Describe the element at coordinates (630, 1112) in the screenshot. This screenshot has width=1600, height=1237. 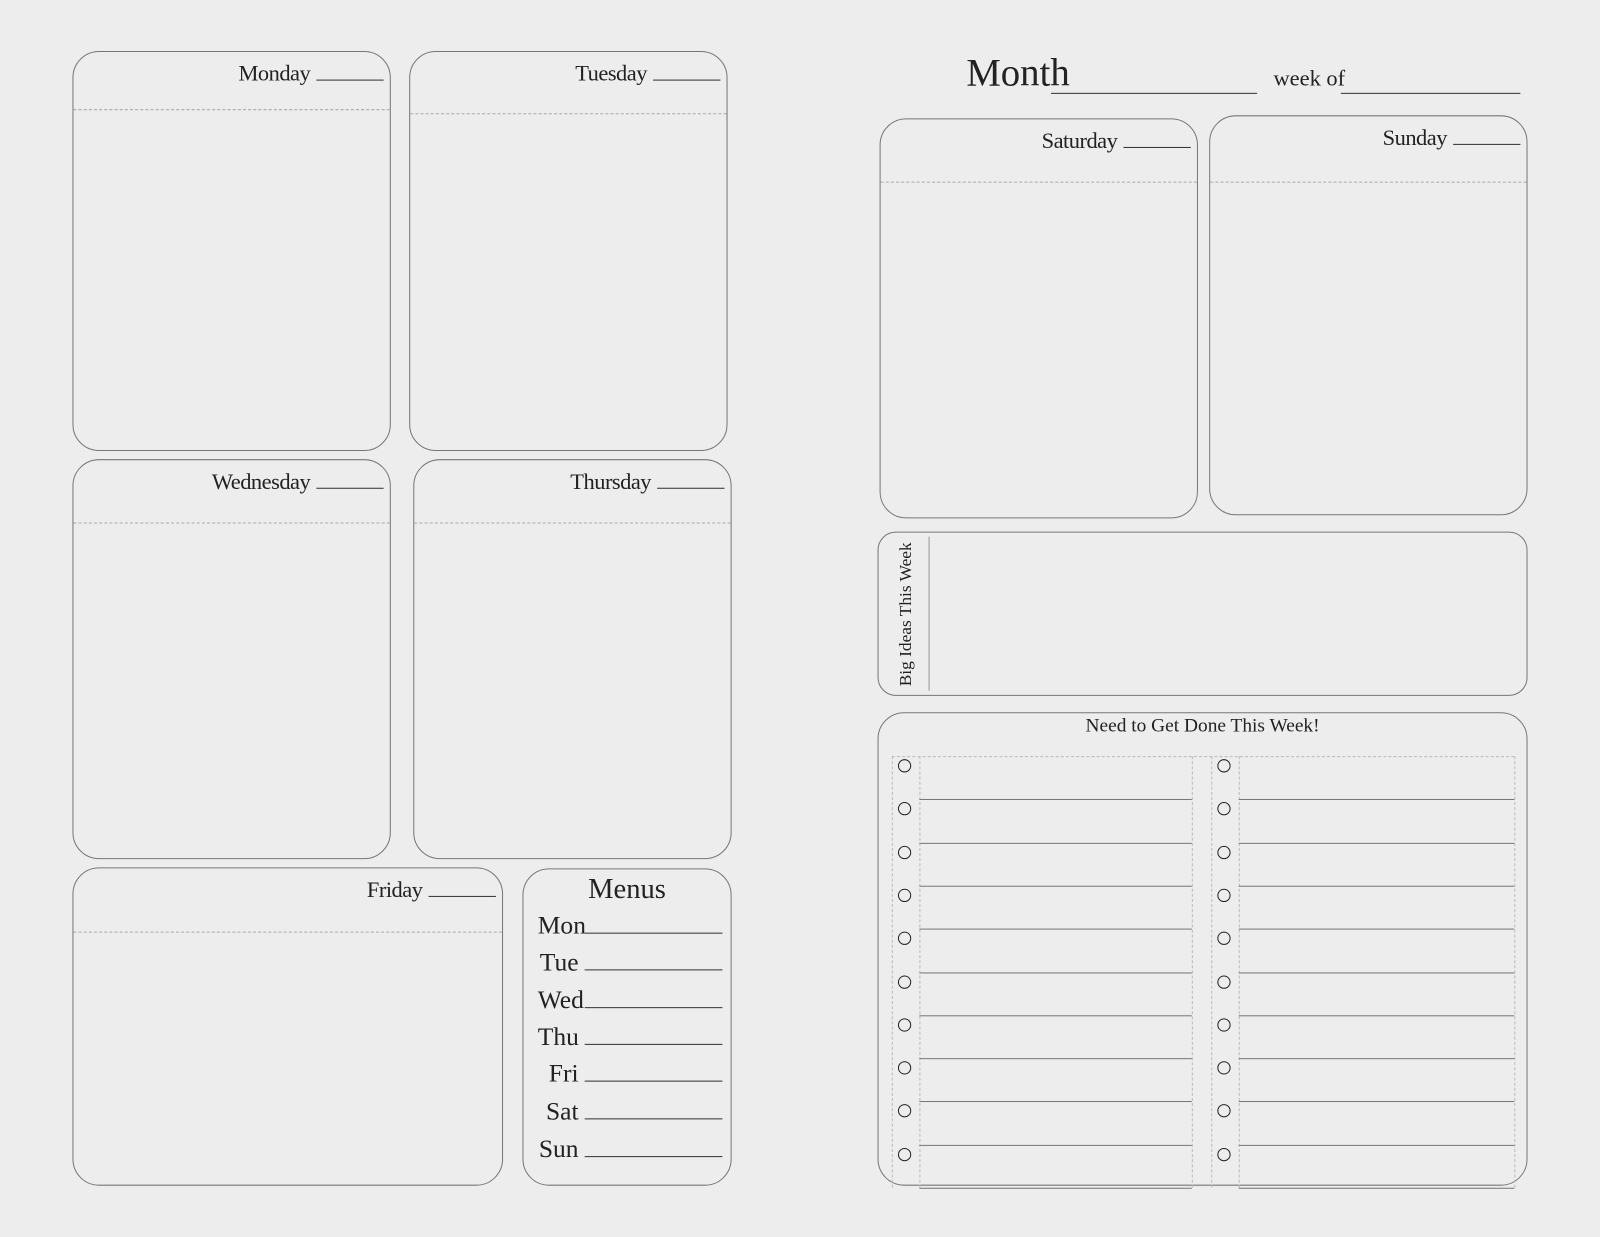
I see `menu-row-sat: Sat` at that location.